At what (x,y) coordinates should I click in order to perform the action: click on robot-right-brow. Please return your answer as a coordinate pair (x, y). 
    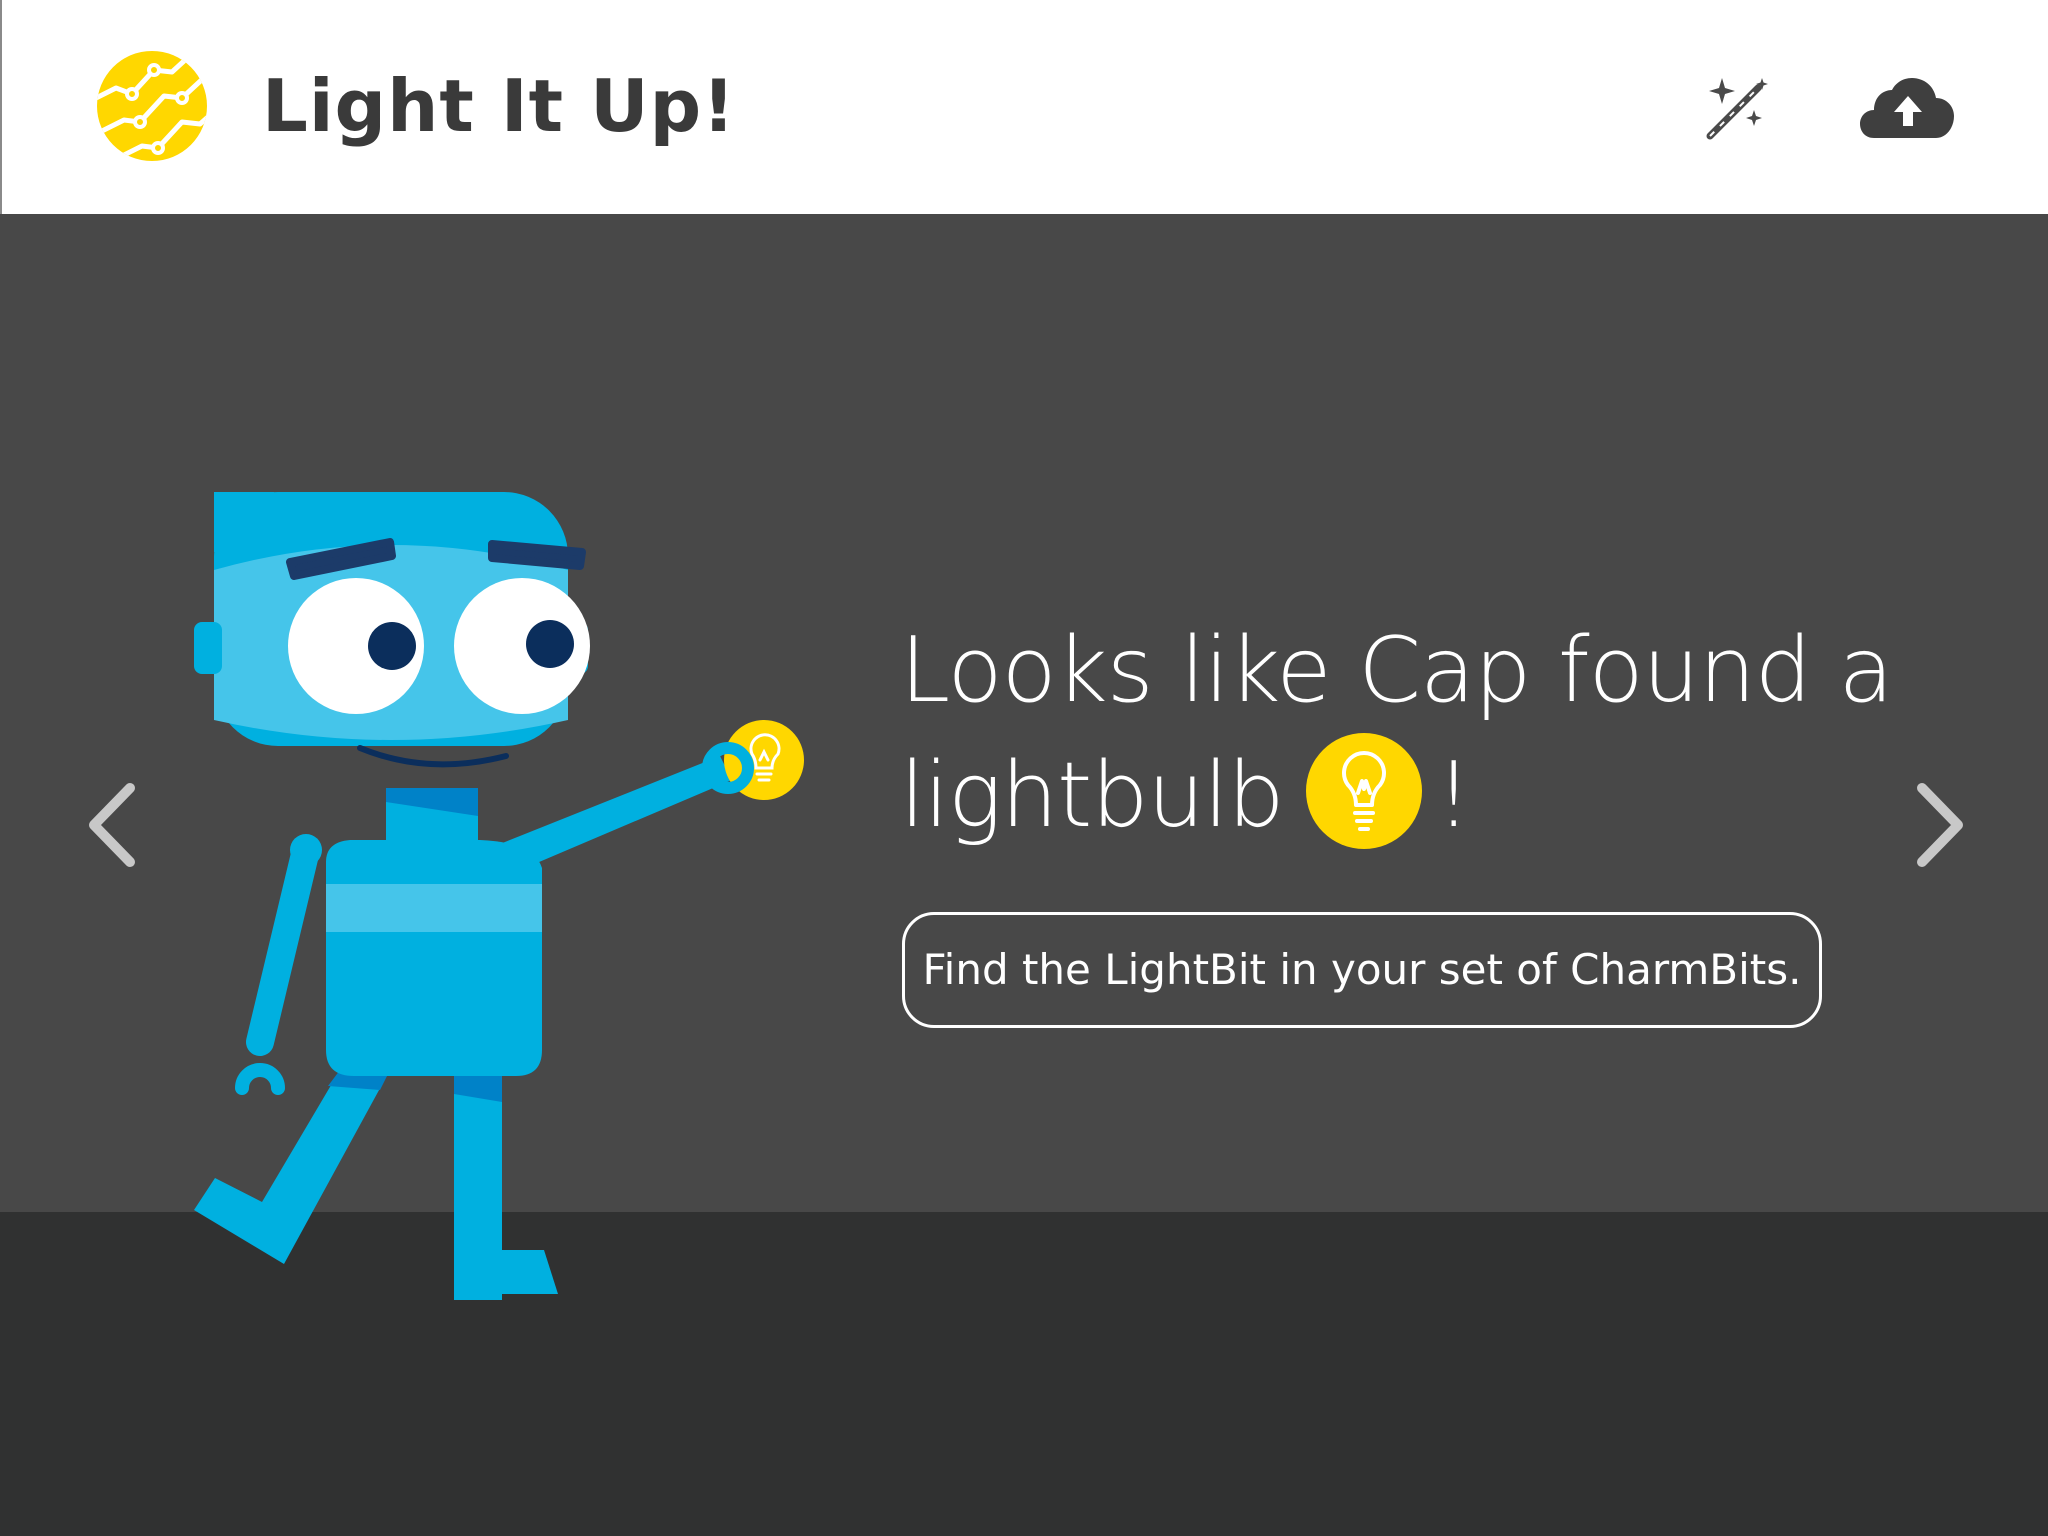
    Looking at the image, I should click on (537, 555).